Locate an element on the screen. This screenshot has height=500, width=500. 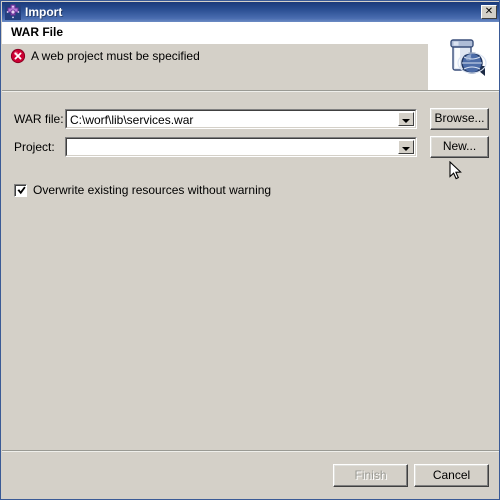
warfile-label: WAR file: is located at coordinates (39, 119).